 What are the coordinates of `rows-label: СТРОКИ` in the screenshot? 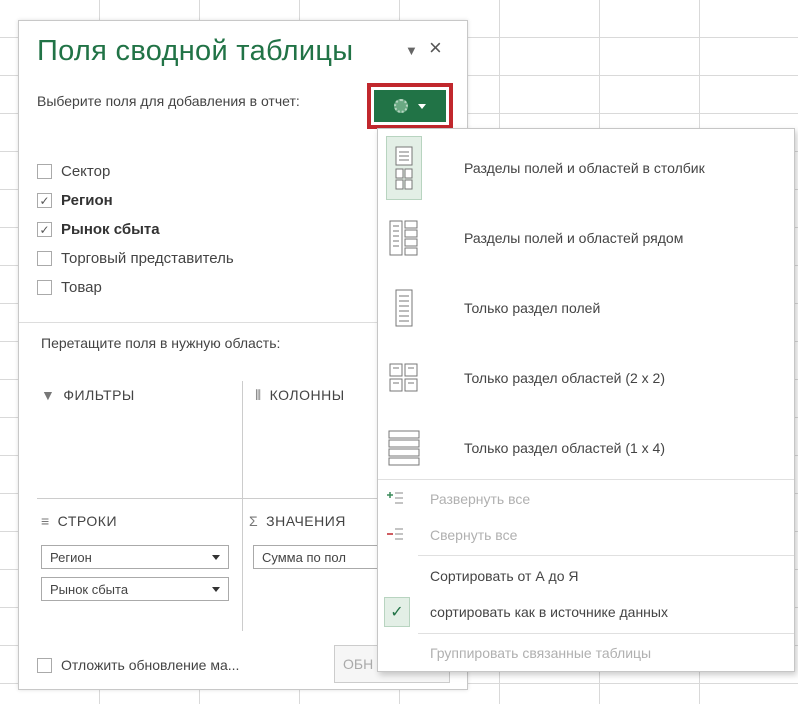 It's located at (87, 521).